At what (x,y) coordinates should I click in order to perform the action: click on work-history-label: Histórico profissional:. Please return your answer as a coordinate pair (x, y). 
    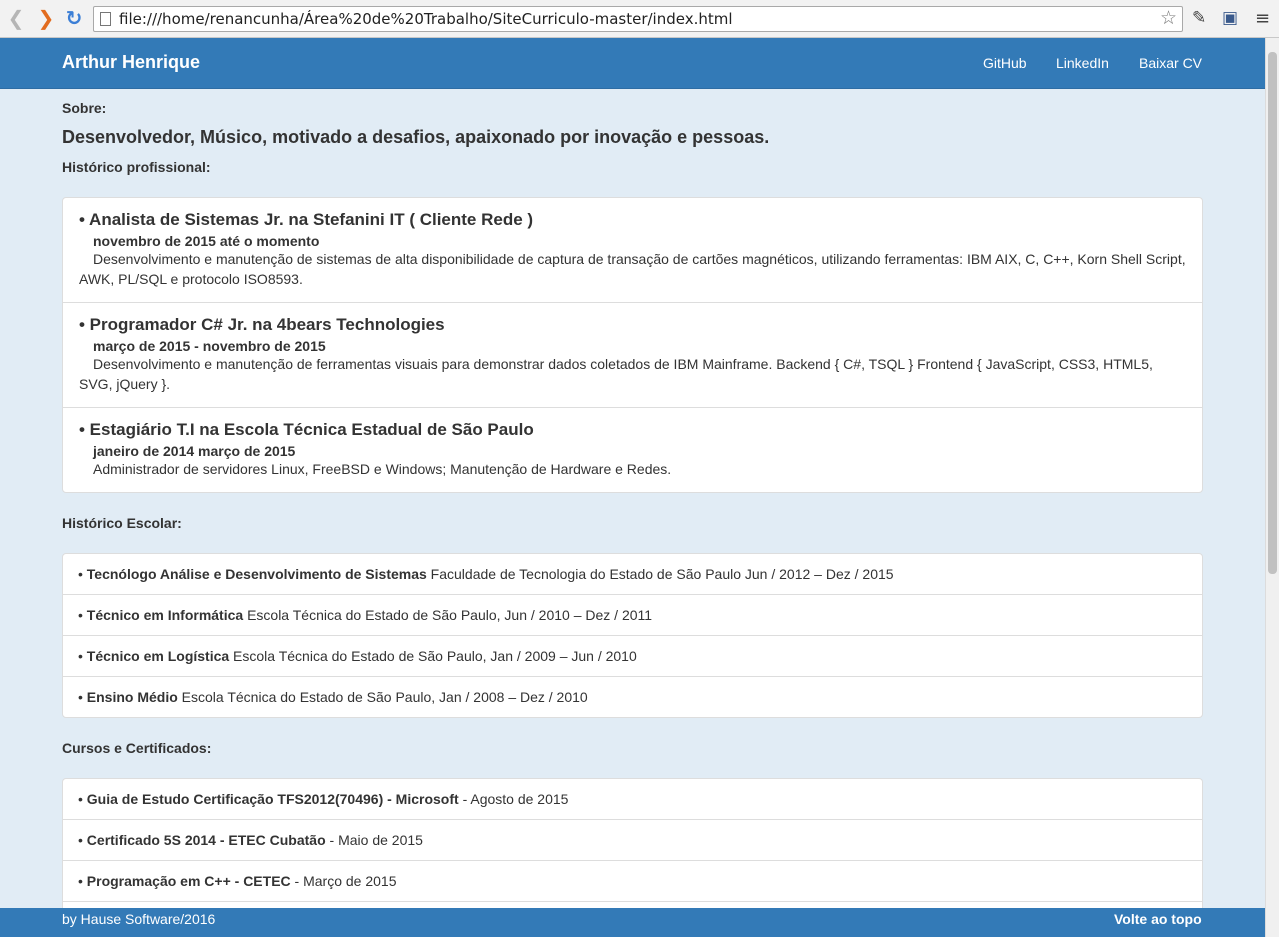
    Looking at the image, I should click on (136, 167).